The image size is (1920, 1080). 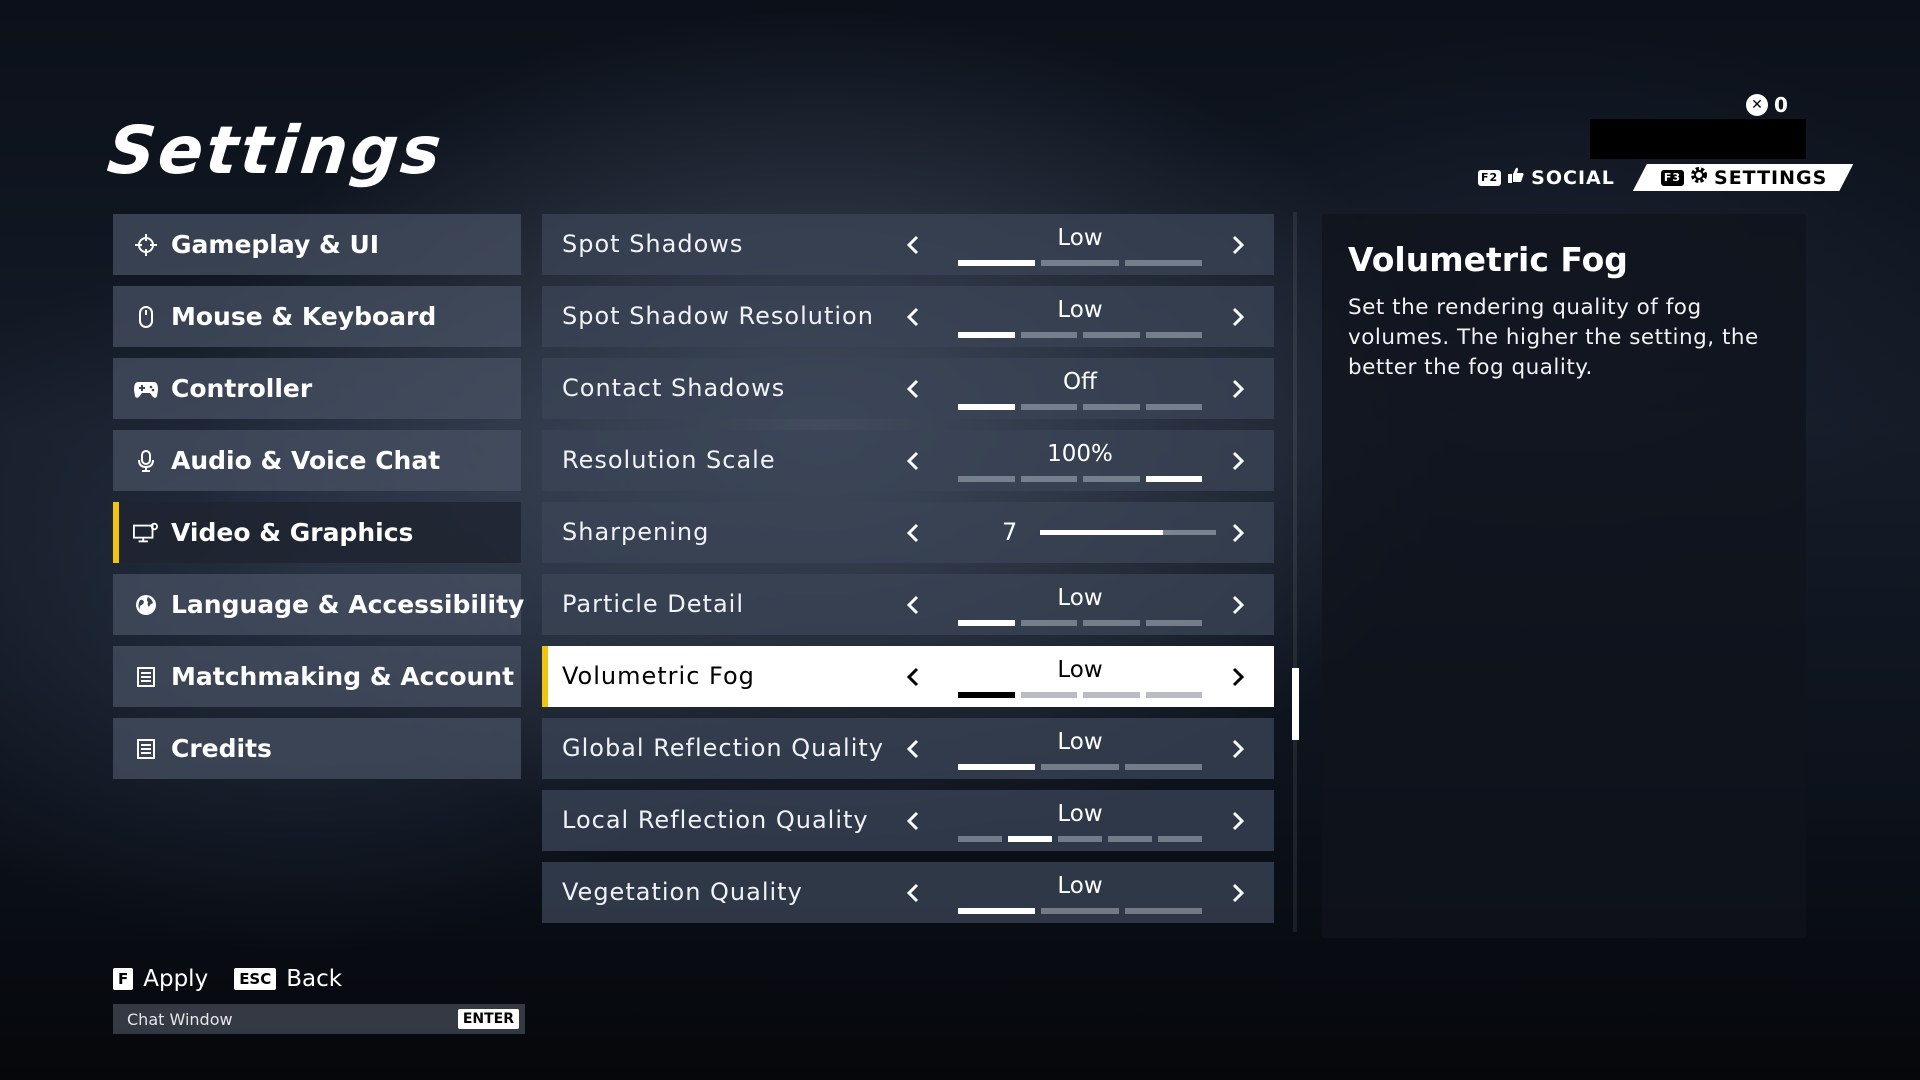 What do you see at coordinates (275, 150) in the screenshot?
I see `page-title: Settings` at bounding box center [275, 150].